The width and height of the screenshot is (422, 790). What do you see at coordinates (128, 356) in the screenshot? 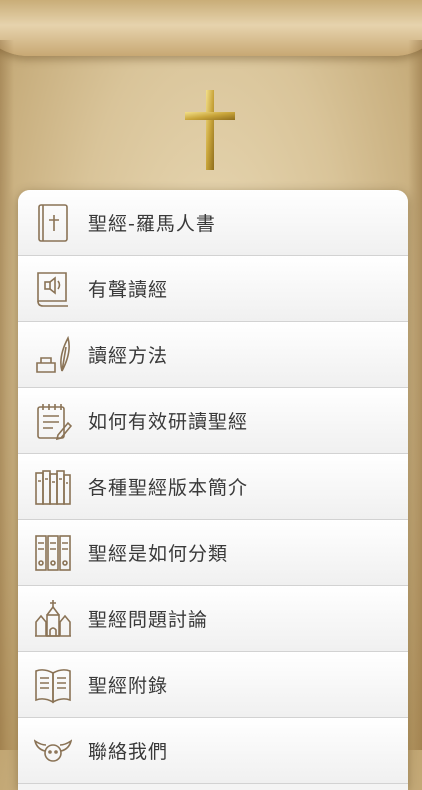
I see `menu-item-label: 讀經方法` at bounding box center [128, 356].